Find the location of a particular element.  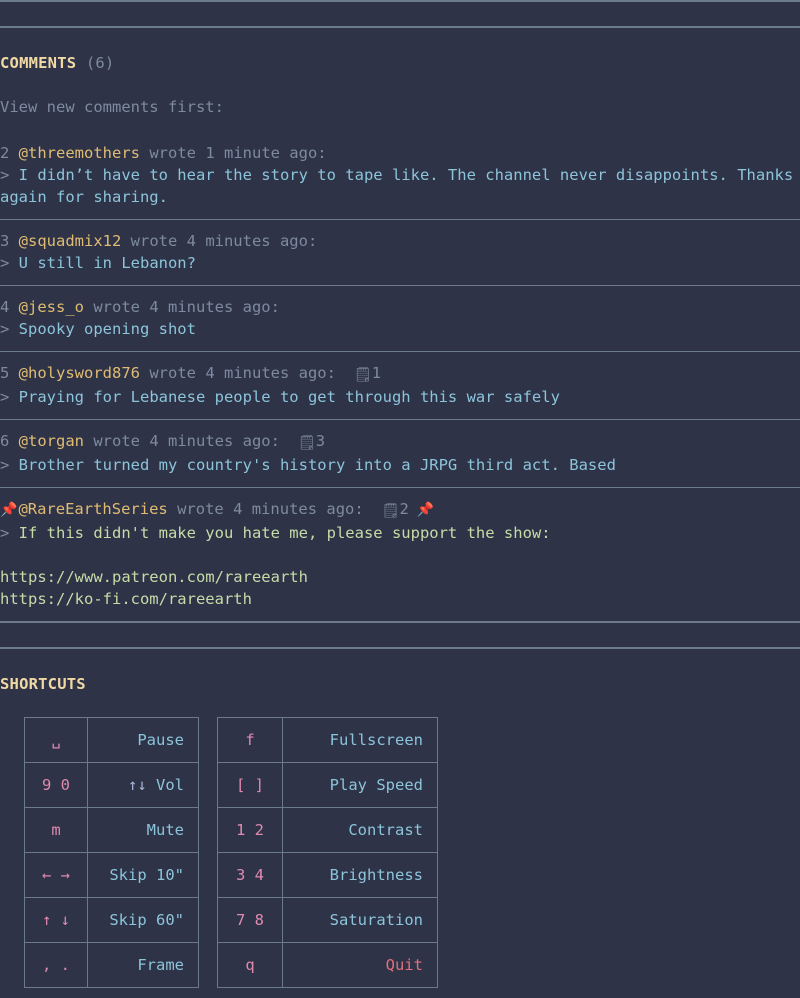

comments-count: (6) is located at coordinates (100, 63).